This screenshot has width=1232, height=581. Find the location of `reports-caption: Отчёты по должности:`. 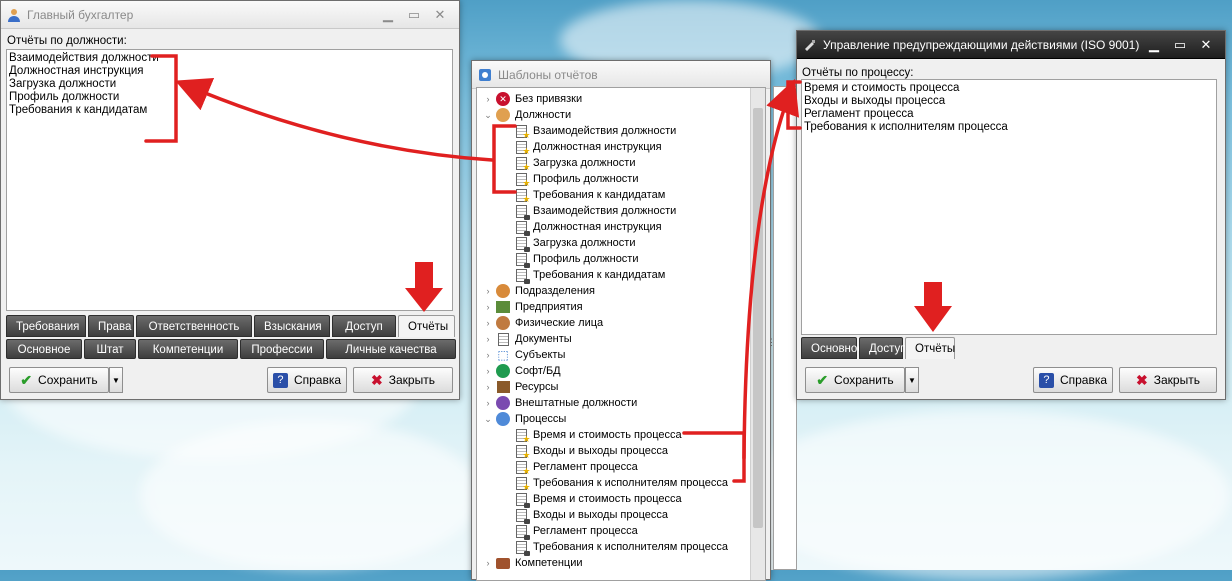

reports-caption: Отчёты по должности: is located at coordinates (67, 41).